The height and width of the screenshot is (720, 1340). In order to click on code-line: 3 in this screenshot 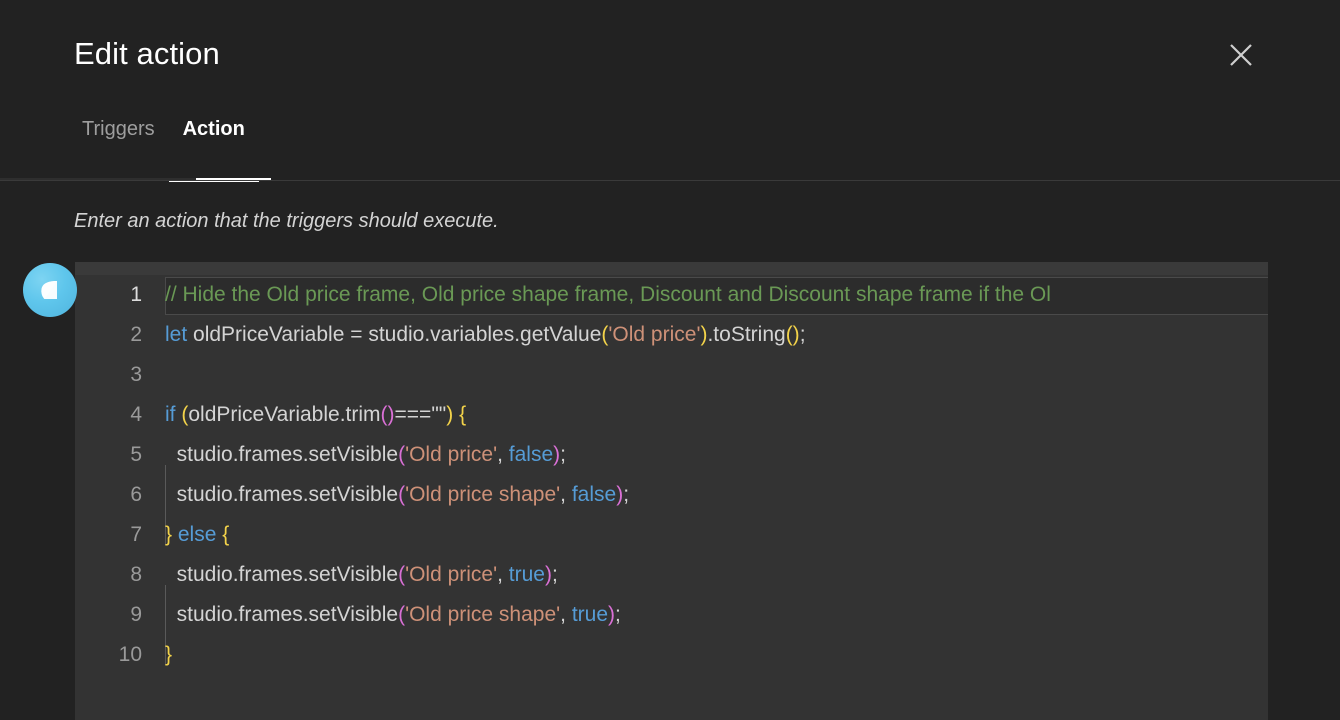, I will do `click(671, 375)`.